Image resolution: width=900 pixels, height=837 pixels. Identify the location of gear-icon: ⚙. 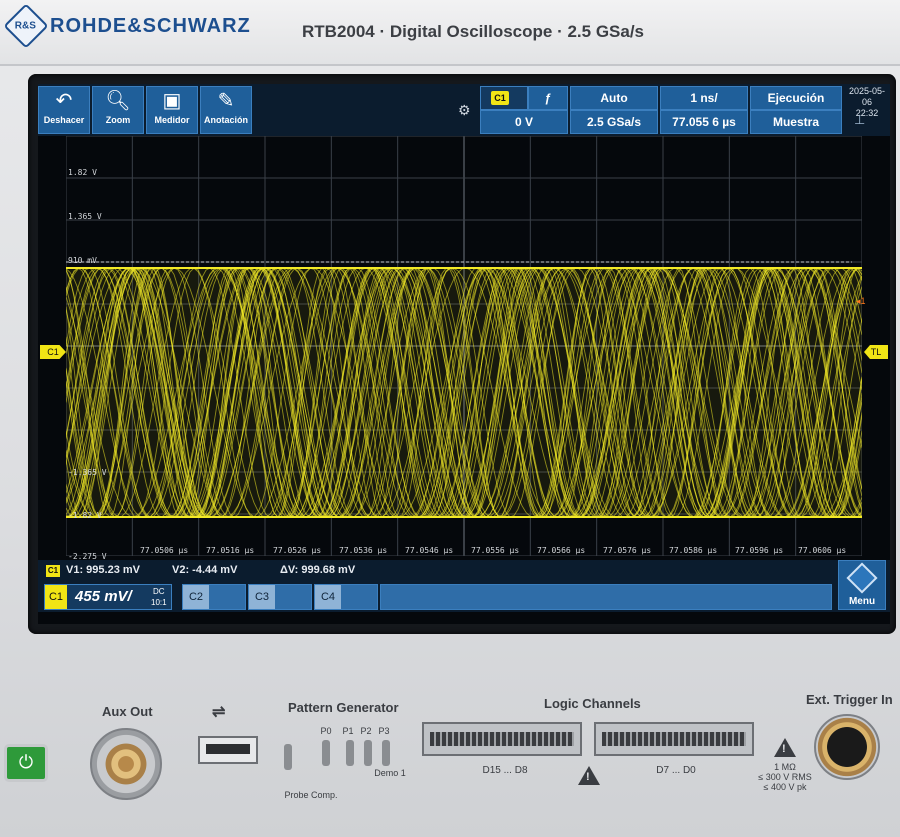
(464, 110).